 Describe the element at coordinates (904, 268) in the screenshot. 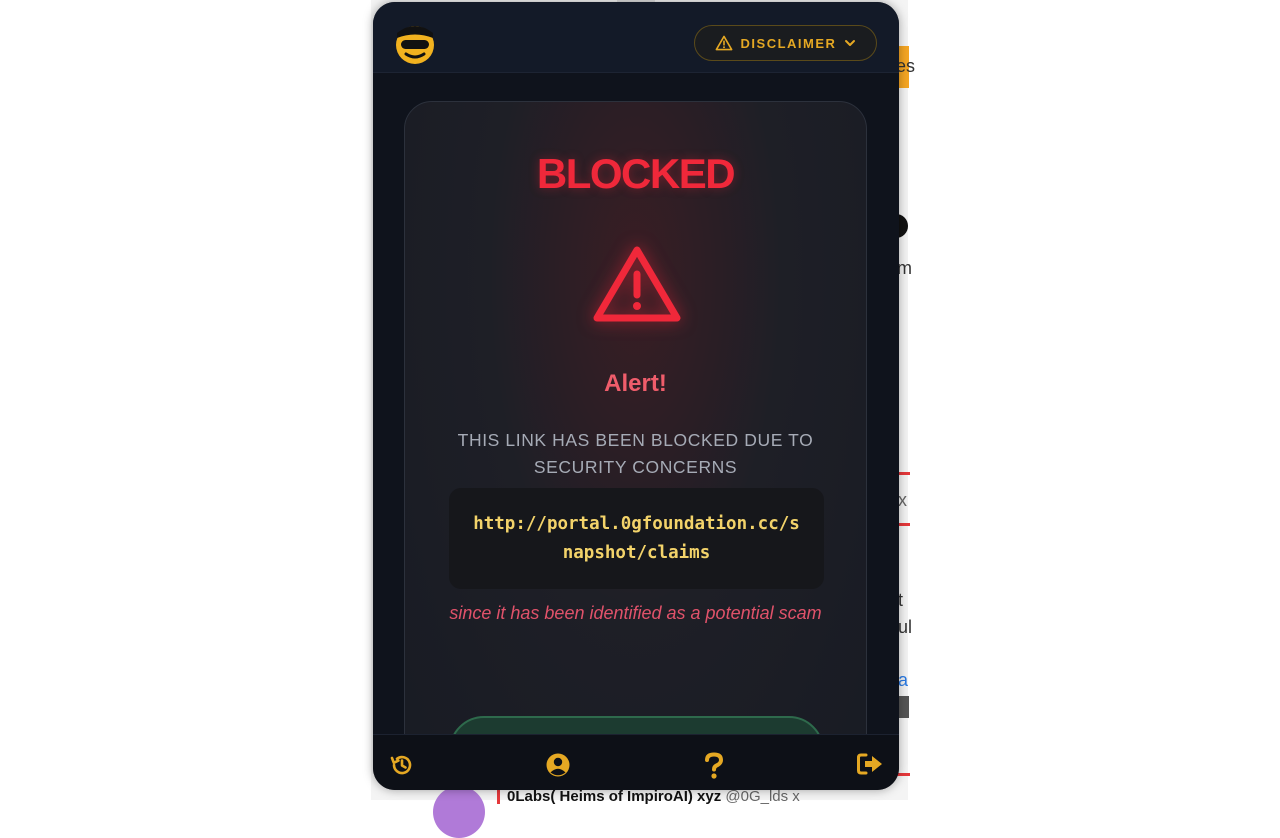

I see `background-text-fragment: m` at that location.